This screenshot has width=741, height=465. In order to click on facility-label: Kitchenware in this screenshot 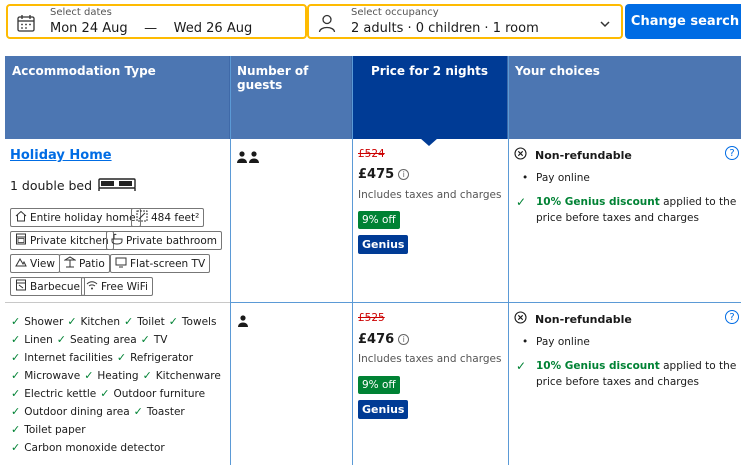, I will do `click(188, 376)`.